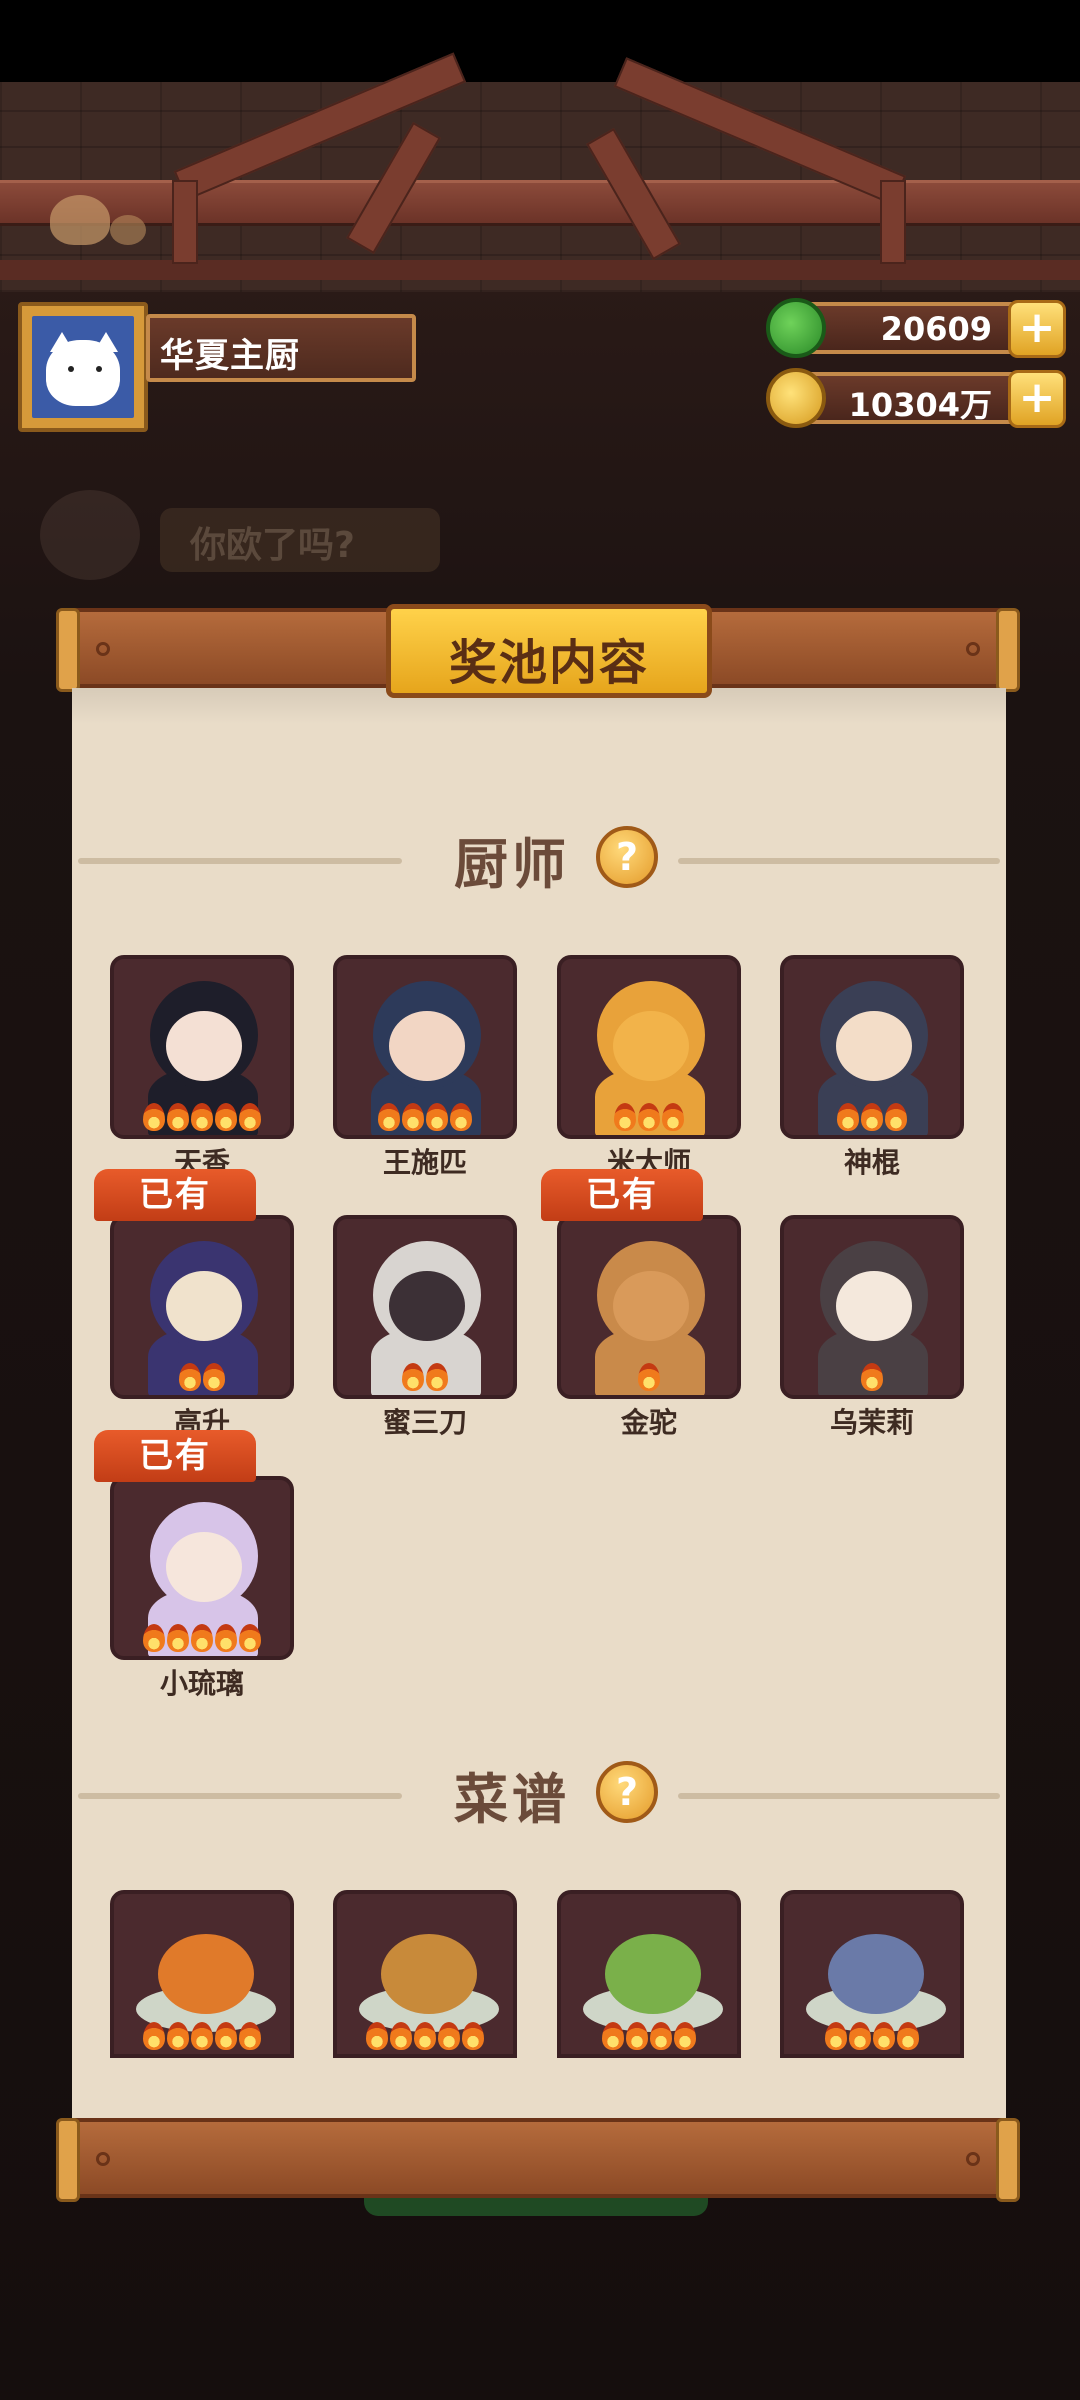 The image size is (1080, 2400). I want to click on player-name: 华夏主厨, so click(230, 356).